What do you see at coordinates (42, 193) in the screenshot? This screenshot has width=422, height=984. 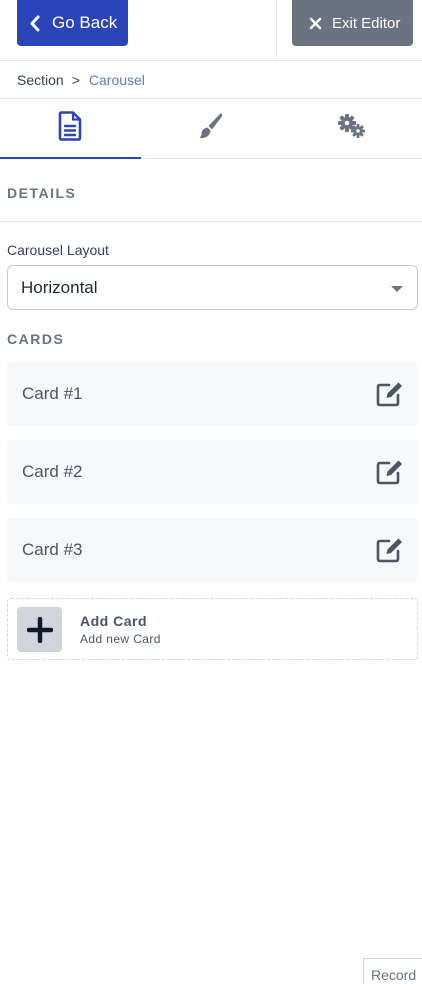 I see `details-heading: DETAILS` at bounding box center [42, 193].